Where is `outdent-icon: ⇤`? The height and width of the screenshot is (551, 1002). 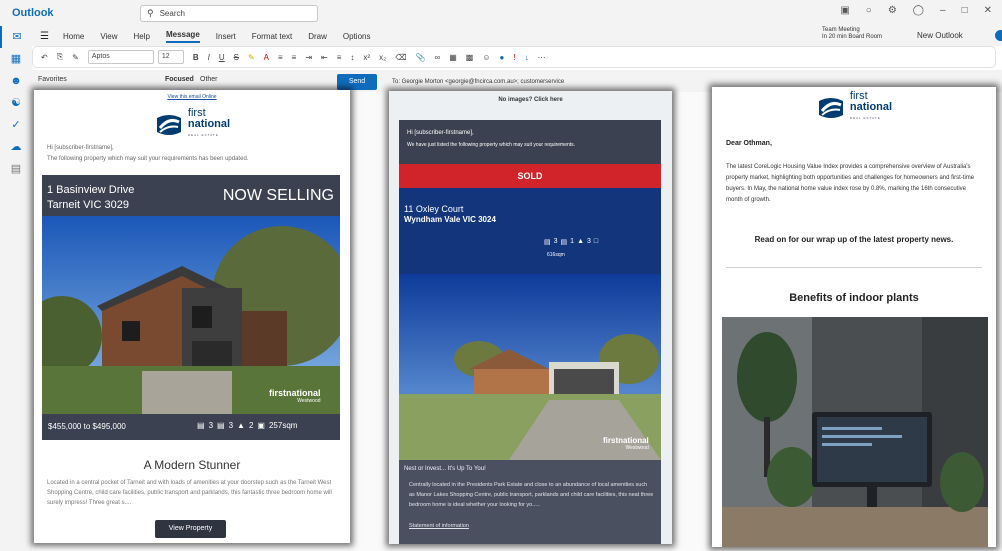 outdent-icon: ⇤ is located at coordinates (324, 57).